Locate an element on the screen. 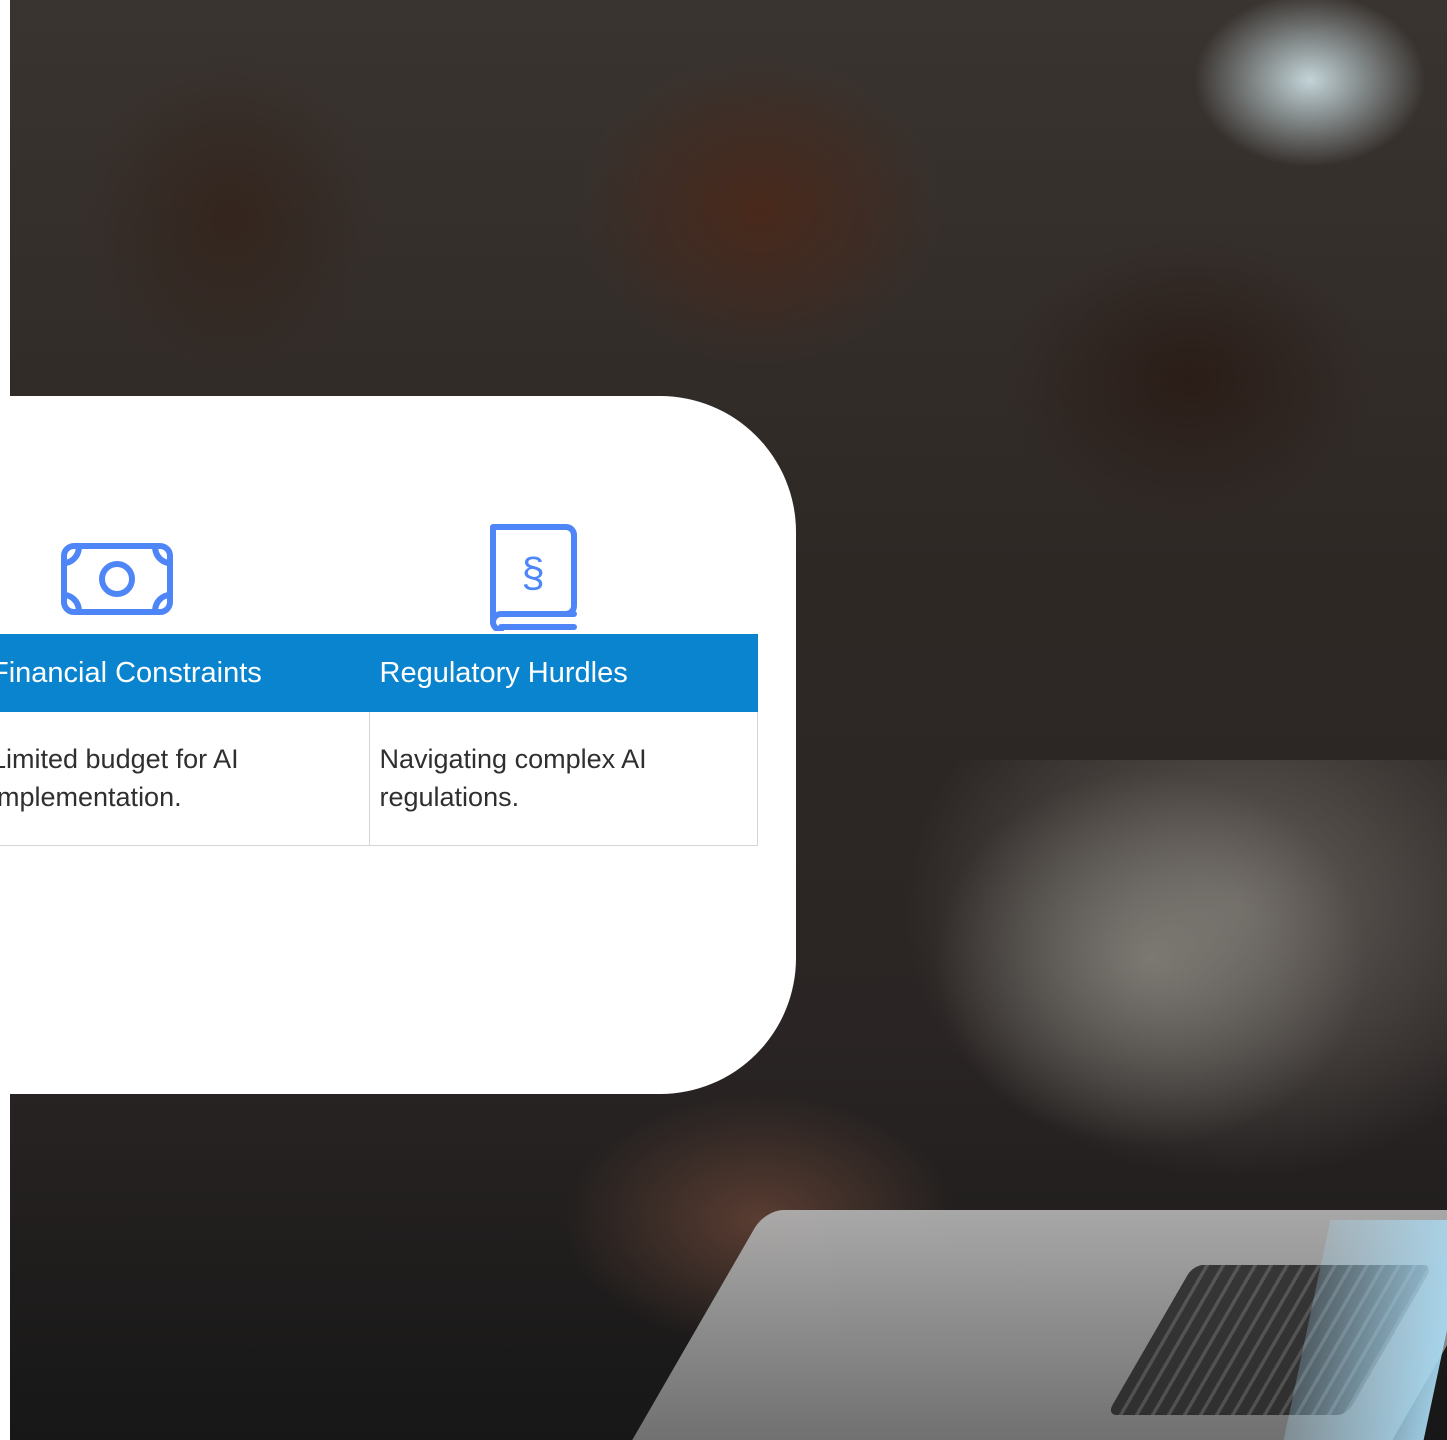  money-bill-icon is located at coordinates (117, 579).